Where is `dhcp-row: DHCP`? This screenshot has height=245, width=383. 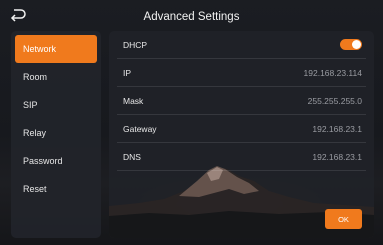 dhcp-row: DHCP is located at coordinates (241, 45).